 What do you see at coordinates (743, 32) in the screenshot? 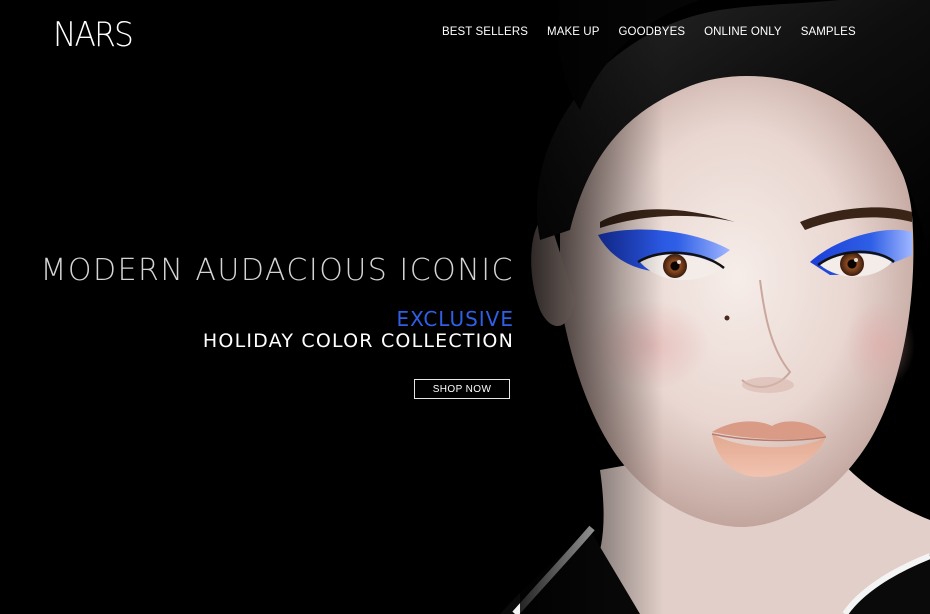
I see `nav-item-online-only: ONLINE ONLY` at bounding box center [743, 32].